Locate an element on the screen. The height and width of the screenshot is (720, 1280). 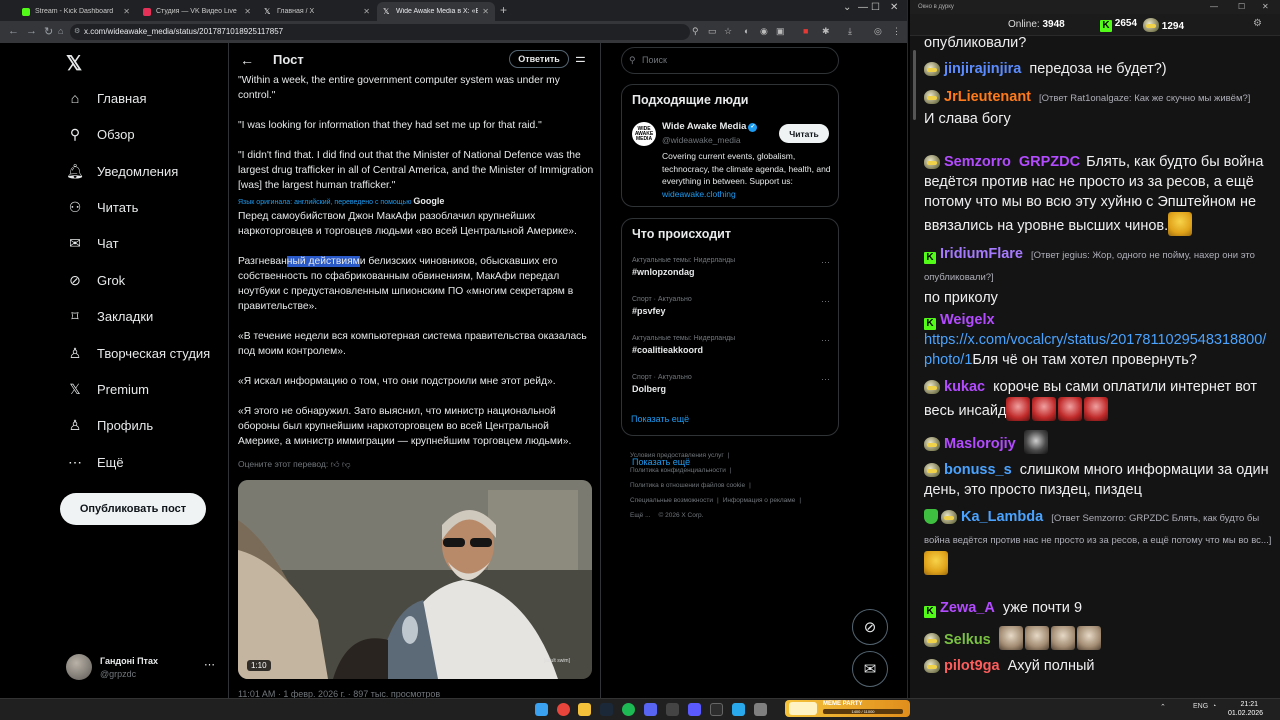
language-indicator: ENG is located at coordinates (1200, 706).